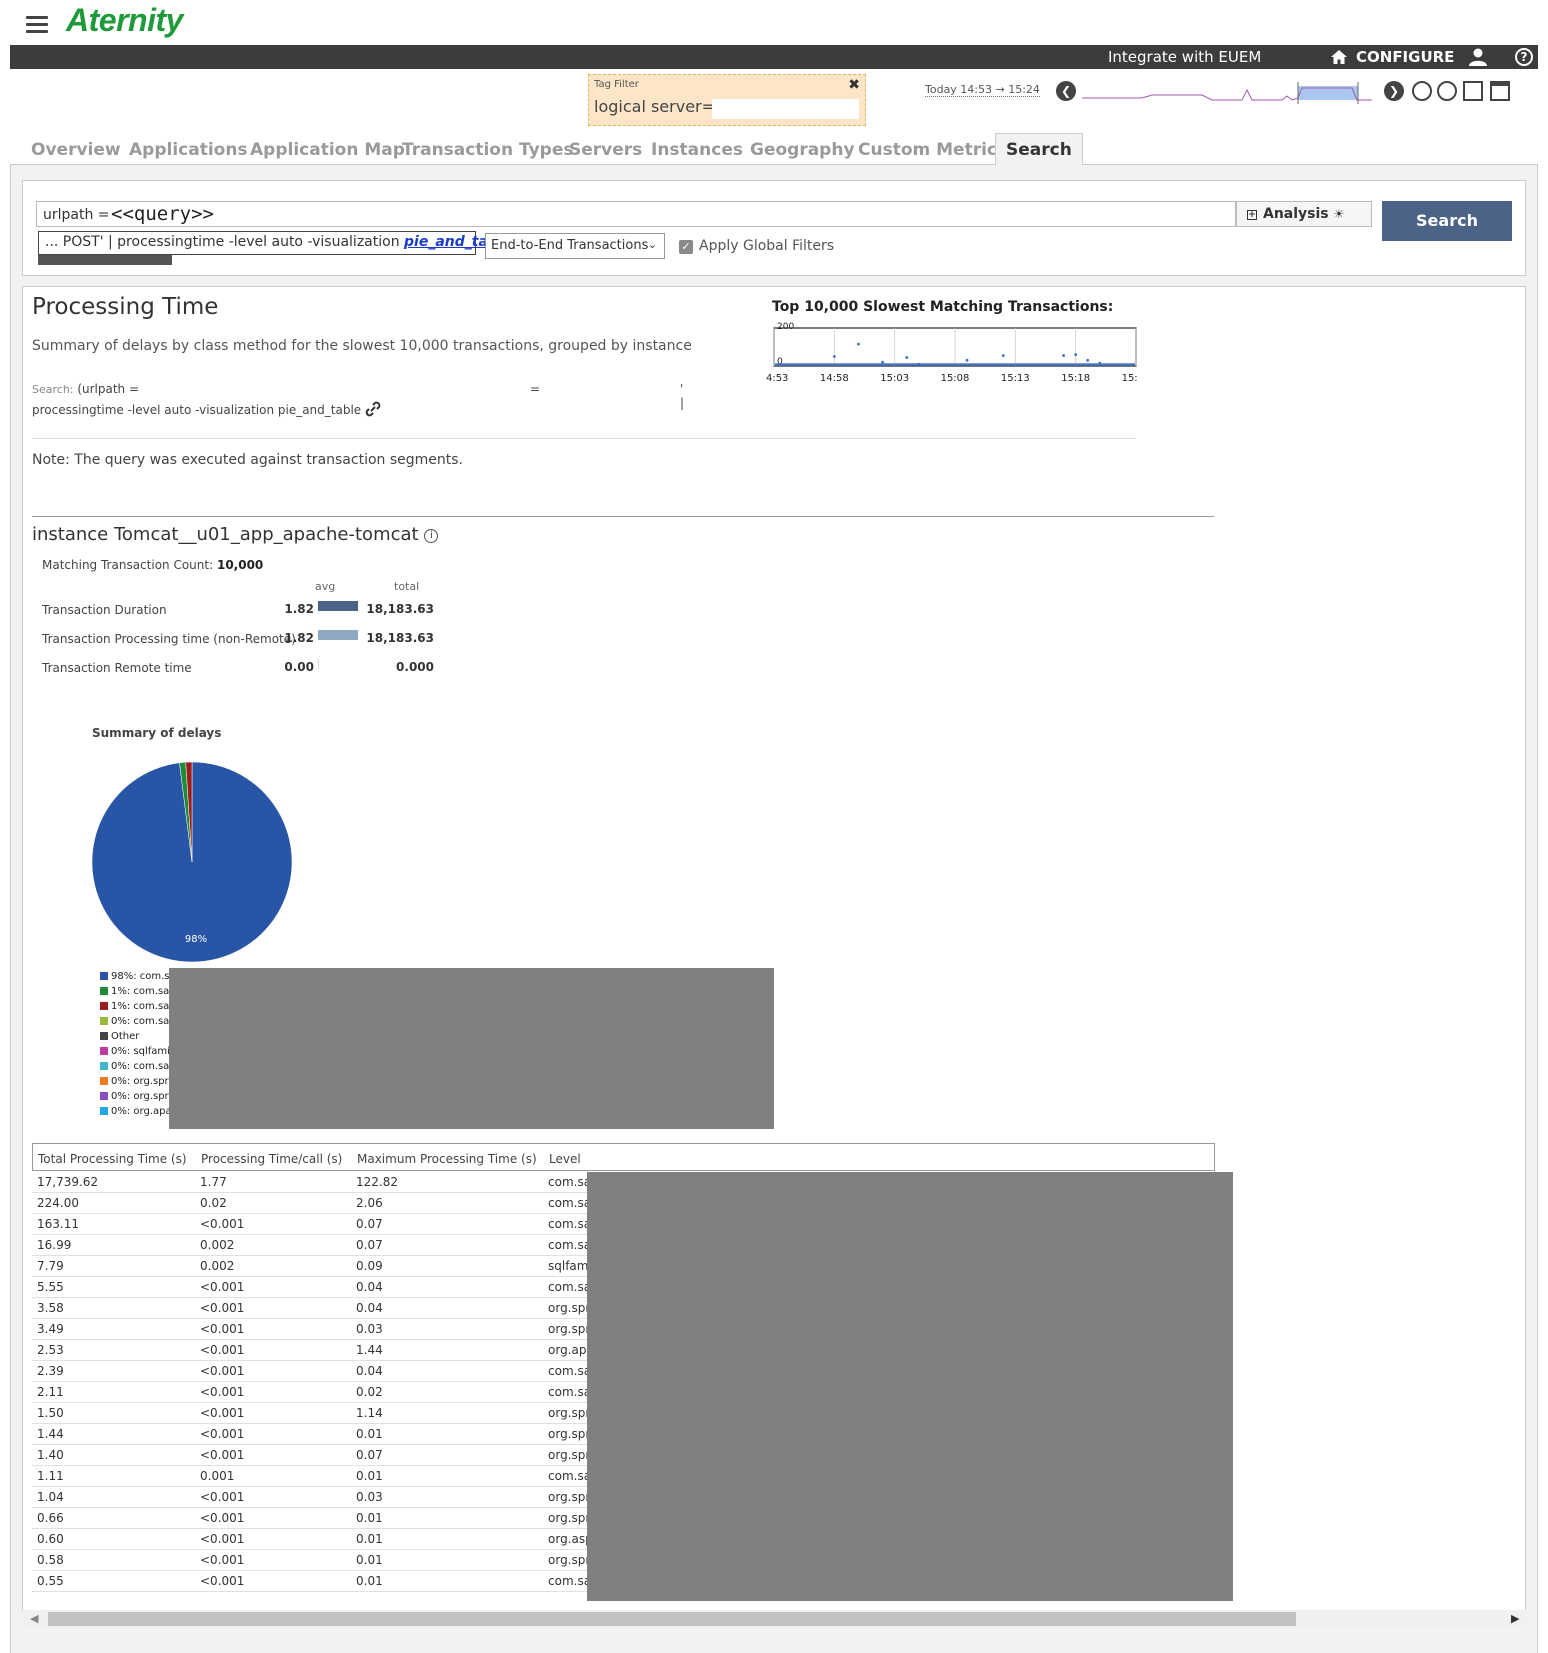 This screenshot has height=1653, width=1548. Describe the element at coordinates (271, 1159) in the screenshot. I see `column-header: Processing Time/call (s)` at that location.